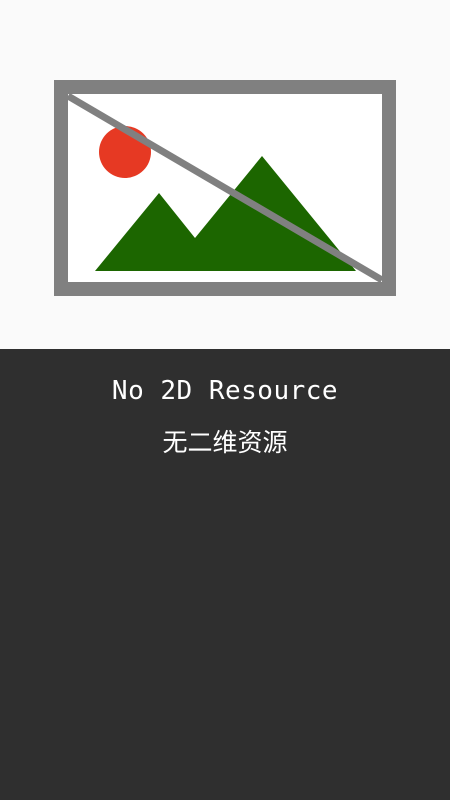  What do you see at coordinates (225, 442) in the screenshot?
I see `no-resource-title-chinese: 无二维资源` at bounding box center [225, 442].